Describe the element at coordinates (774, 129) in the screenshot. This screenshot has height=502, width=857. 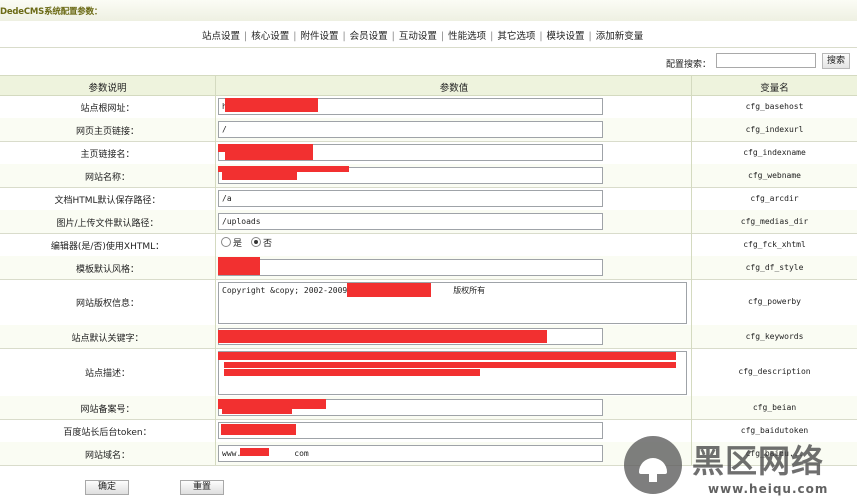
I see `variable-name-indexurl: cfg_indexurl` at that location.